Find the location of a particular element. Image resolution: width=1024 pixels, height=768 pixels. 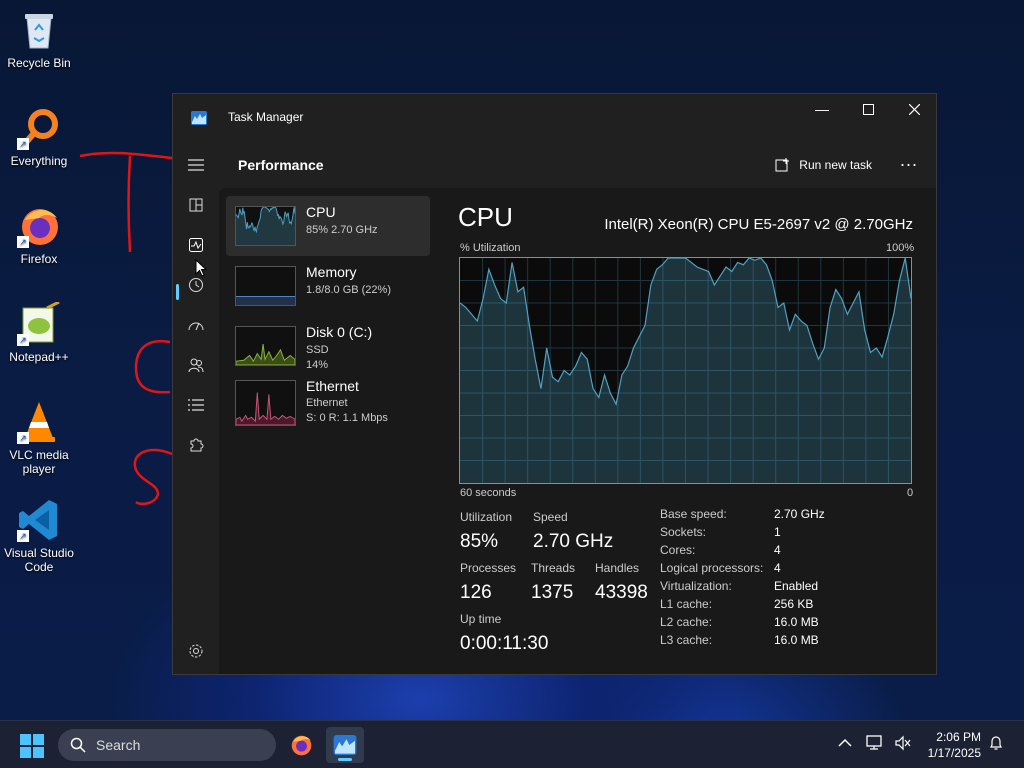

perf-item-memory: Memory 1.8/8.0 GB (22%) is located at coordinates (328, 286).